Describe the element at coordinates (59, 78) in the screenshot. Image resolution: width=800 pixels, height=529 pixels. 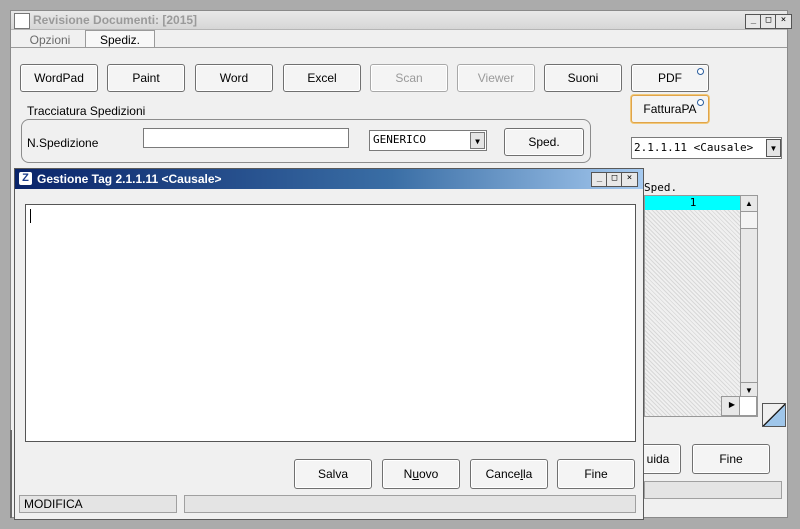
I see `wordpad-button: WordPad` at that location.